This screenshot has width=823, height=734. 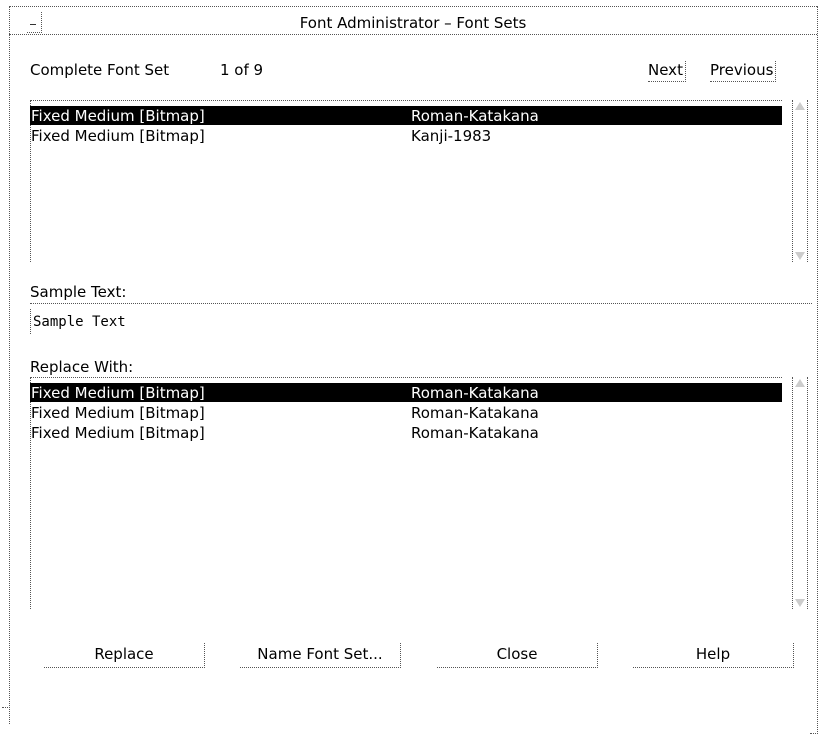 I want to click on title-bar: Font Administrator – Font Sets, so click(x=413, y=20).